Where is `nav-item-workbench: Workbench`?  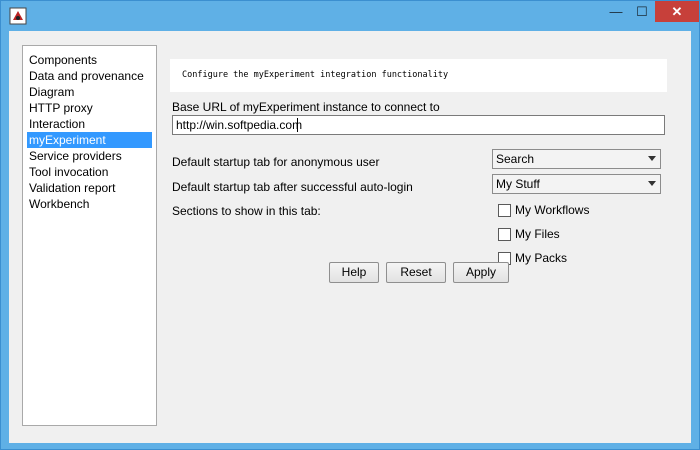 nav-item-workbench: Workbench is located at coordinates (89, 204).